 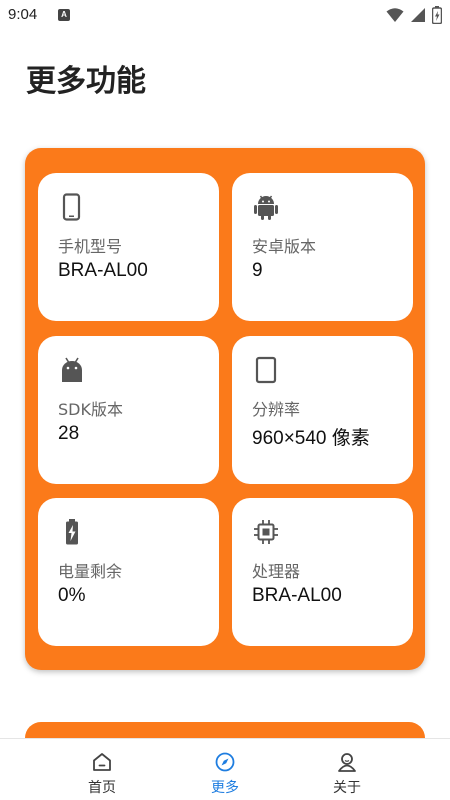 I want to click on status-time: 9:04, so click(x=23, y=14).